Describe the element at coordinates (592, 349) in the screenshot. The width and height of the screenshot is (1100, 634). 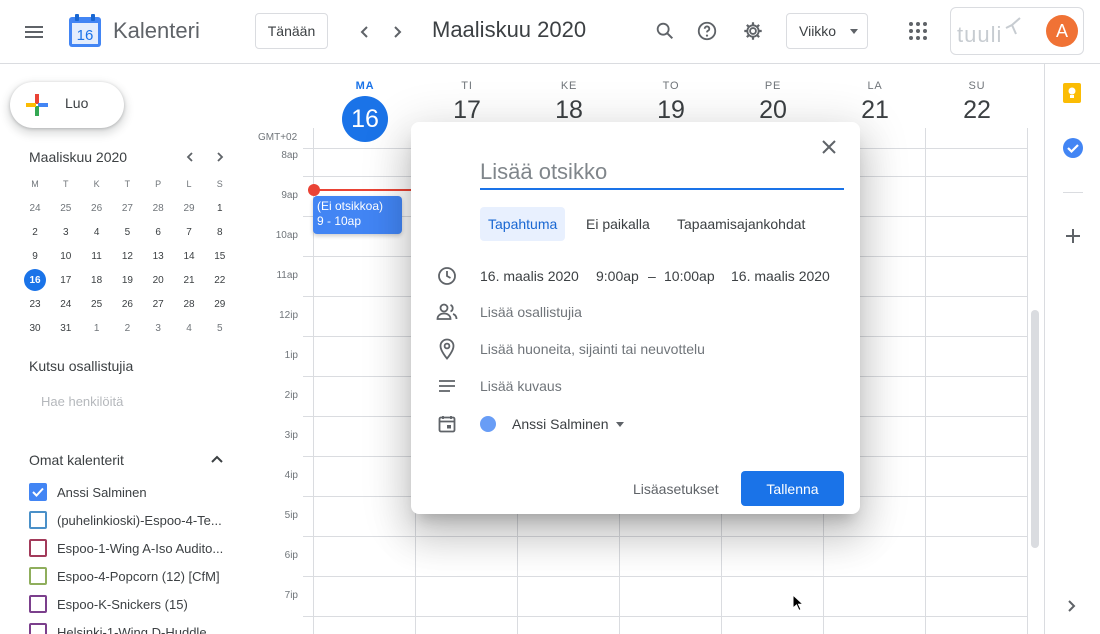
I see `add-location-field: Lisää huoneita, sijainti tai neuvottelu` at that location.